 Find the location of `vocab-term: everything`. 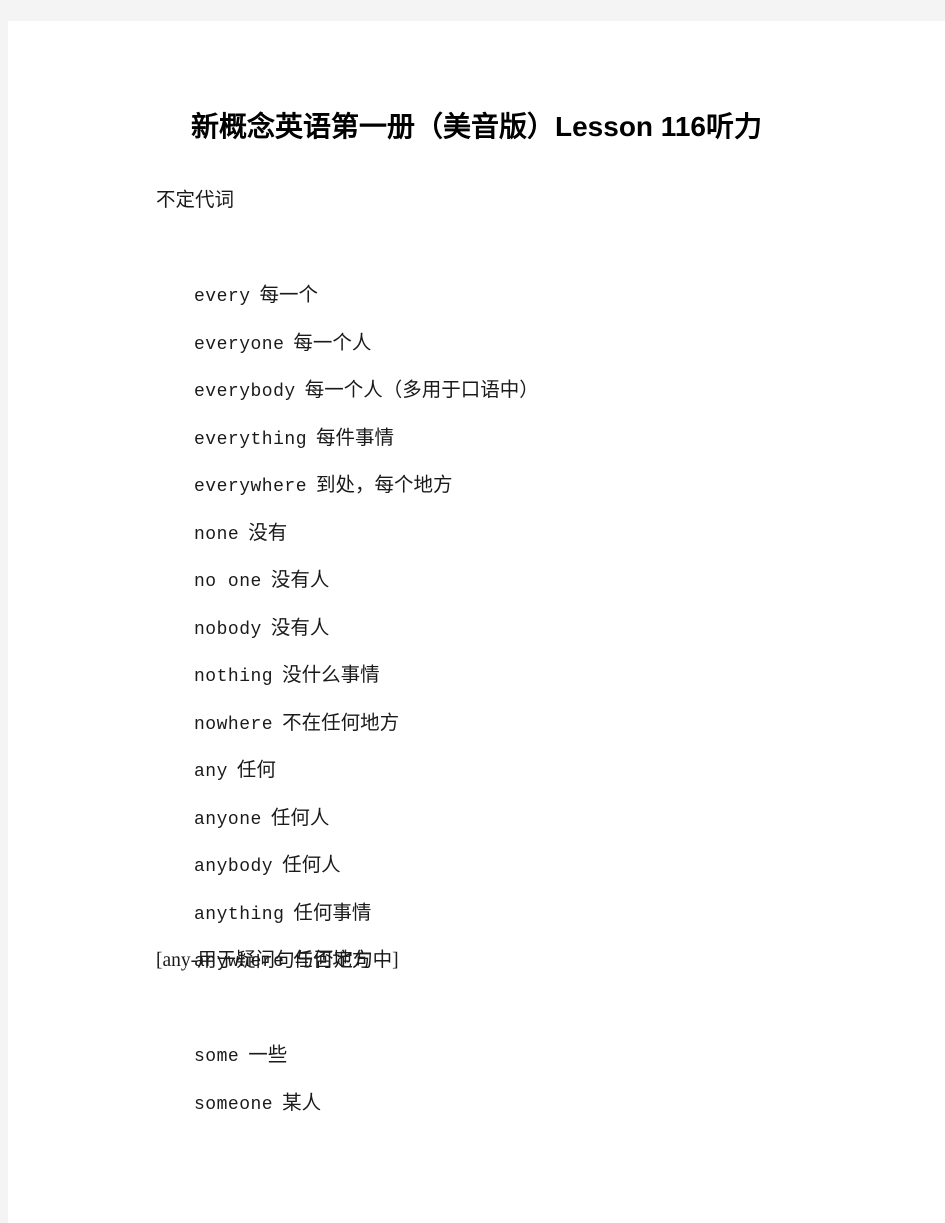

vocab-term: everything is located at coordinates (251, 439).